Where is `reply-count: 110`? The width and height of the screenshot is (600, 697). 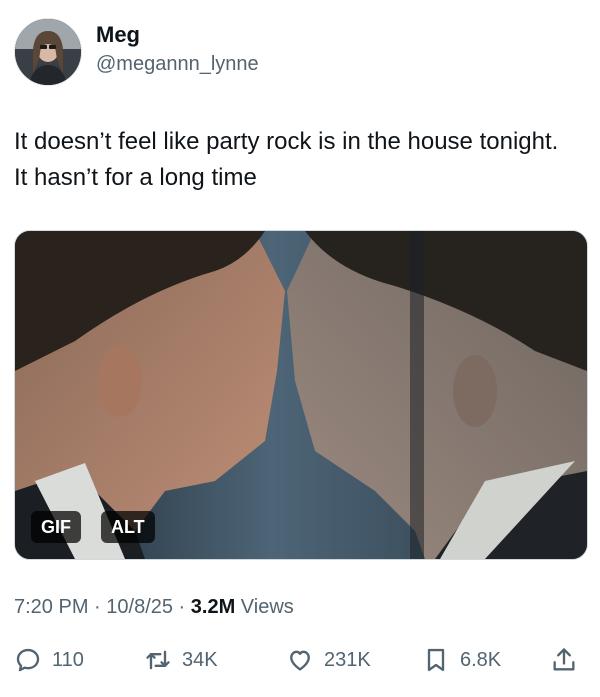 reply-count: 110 is located at coordinates (68, 659).